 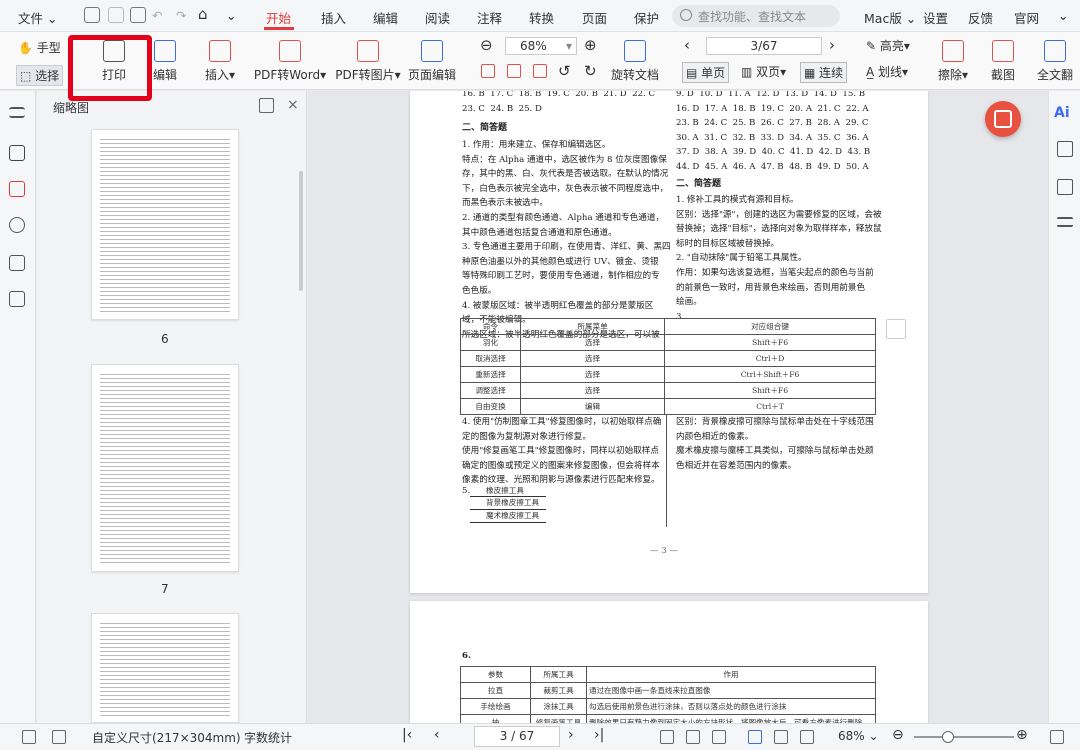 What do you see at coordinates (1057, 737) in the screenshot?
I see `fullscreen-icon` at bounding box center [1057, 737].